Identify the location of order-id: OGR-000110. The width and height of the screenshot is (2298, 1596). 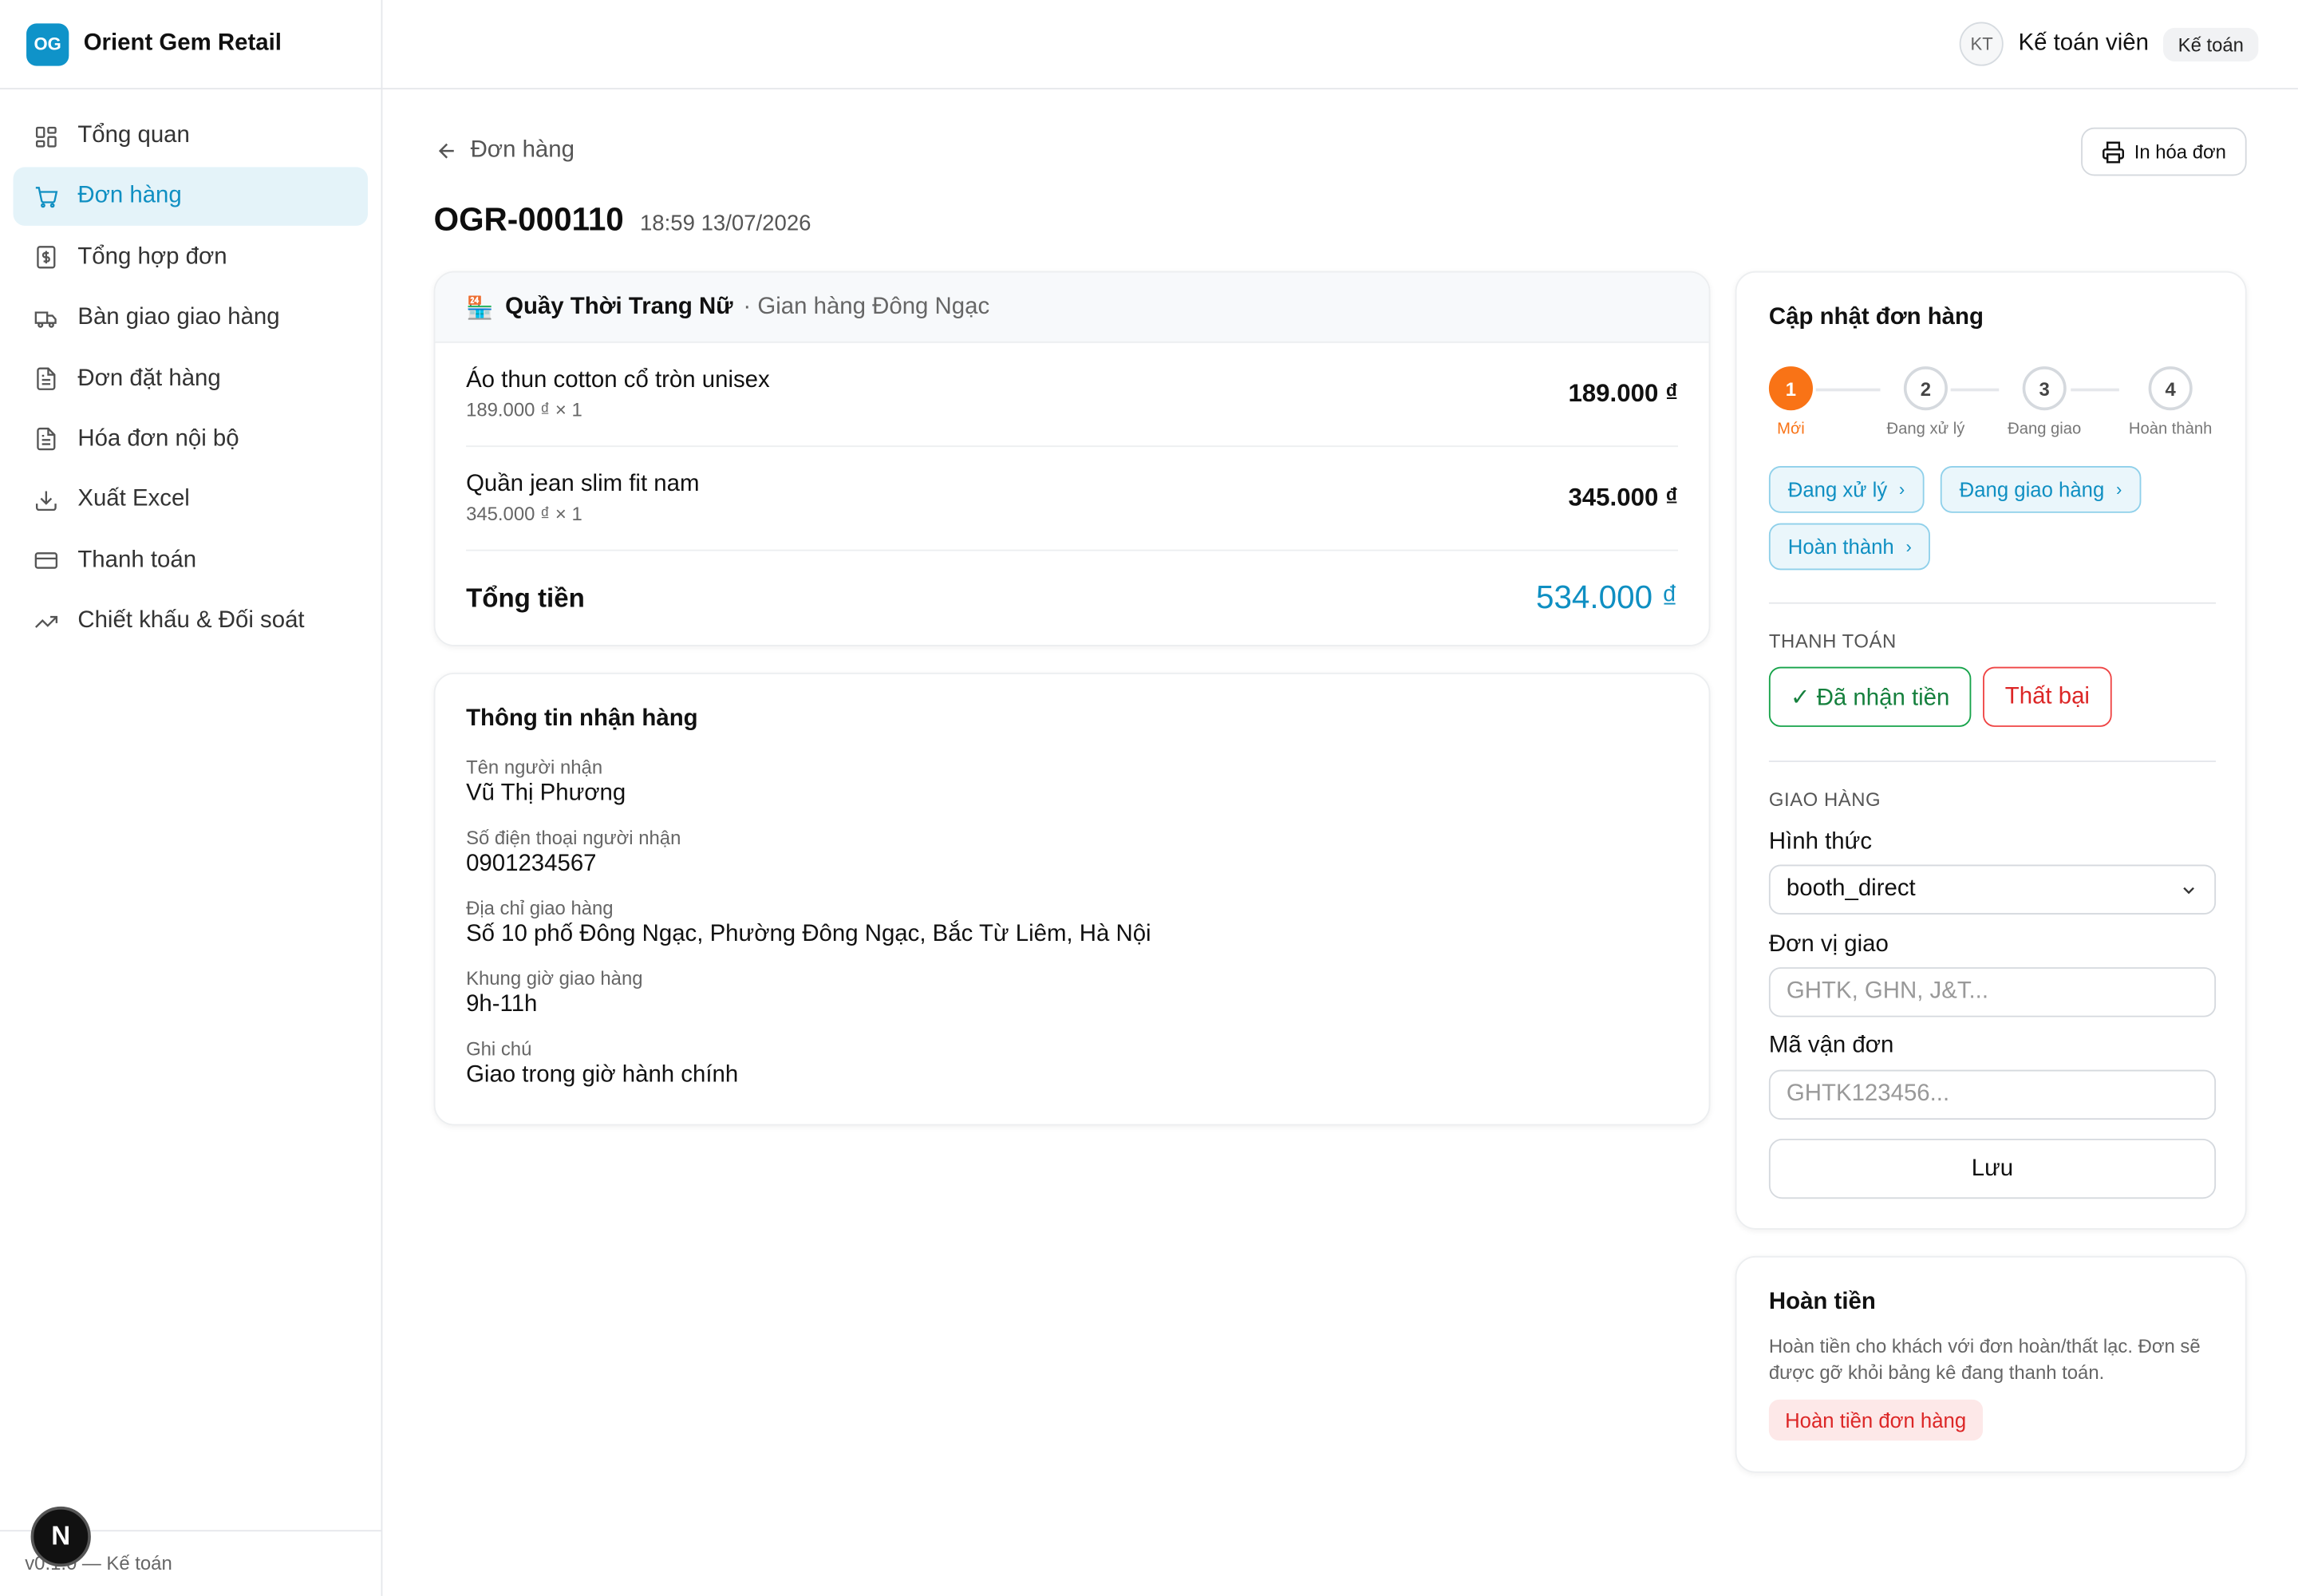
(528, 219).